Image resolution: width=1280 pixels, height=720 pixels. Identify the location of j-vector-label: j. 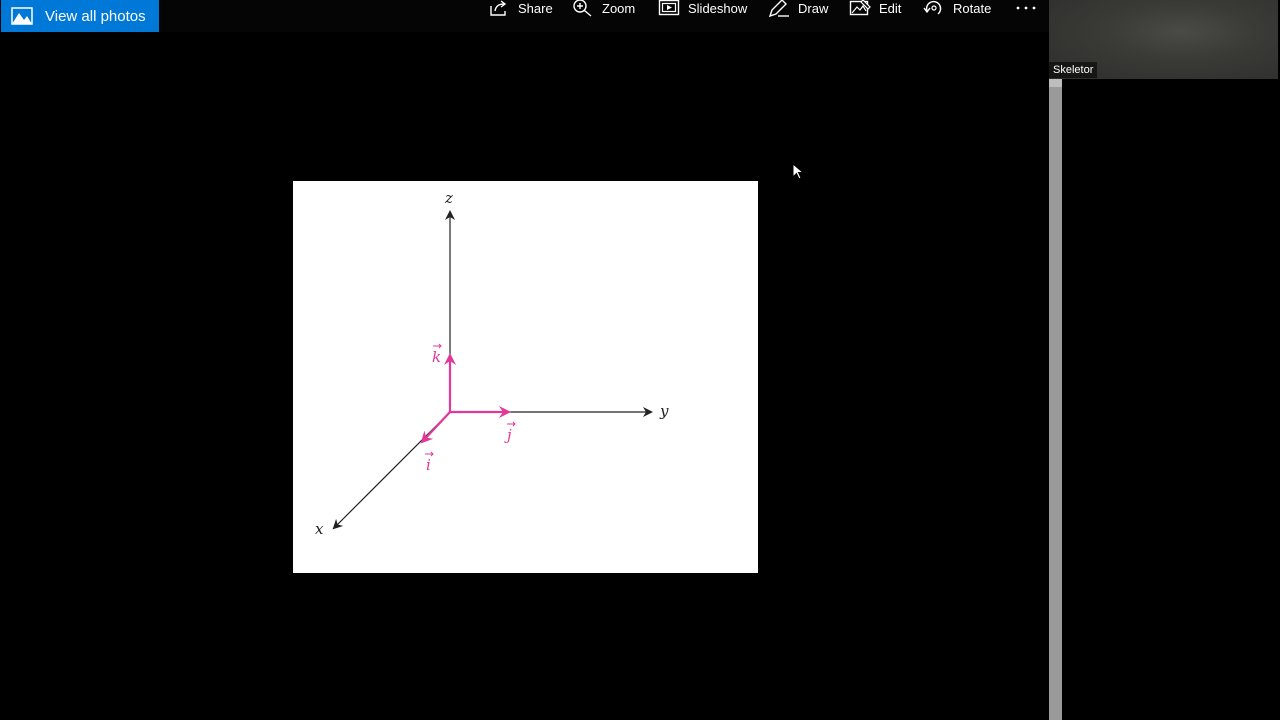
(508, 435).